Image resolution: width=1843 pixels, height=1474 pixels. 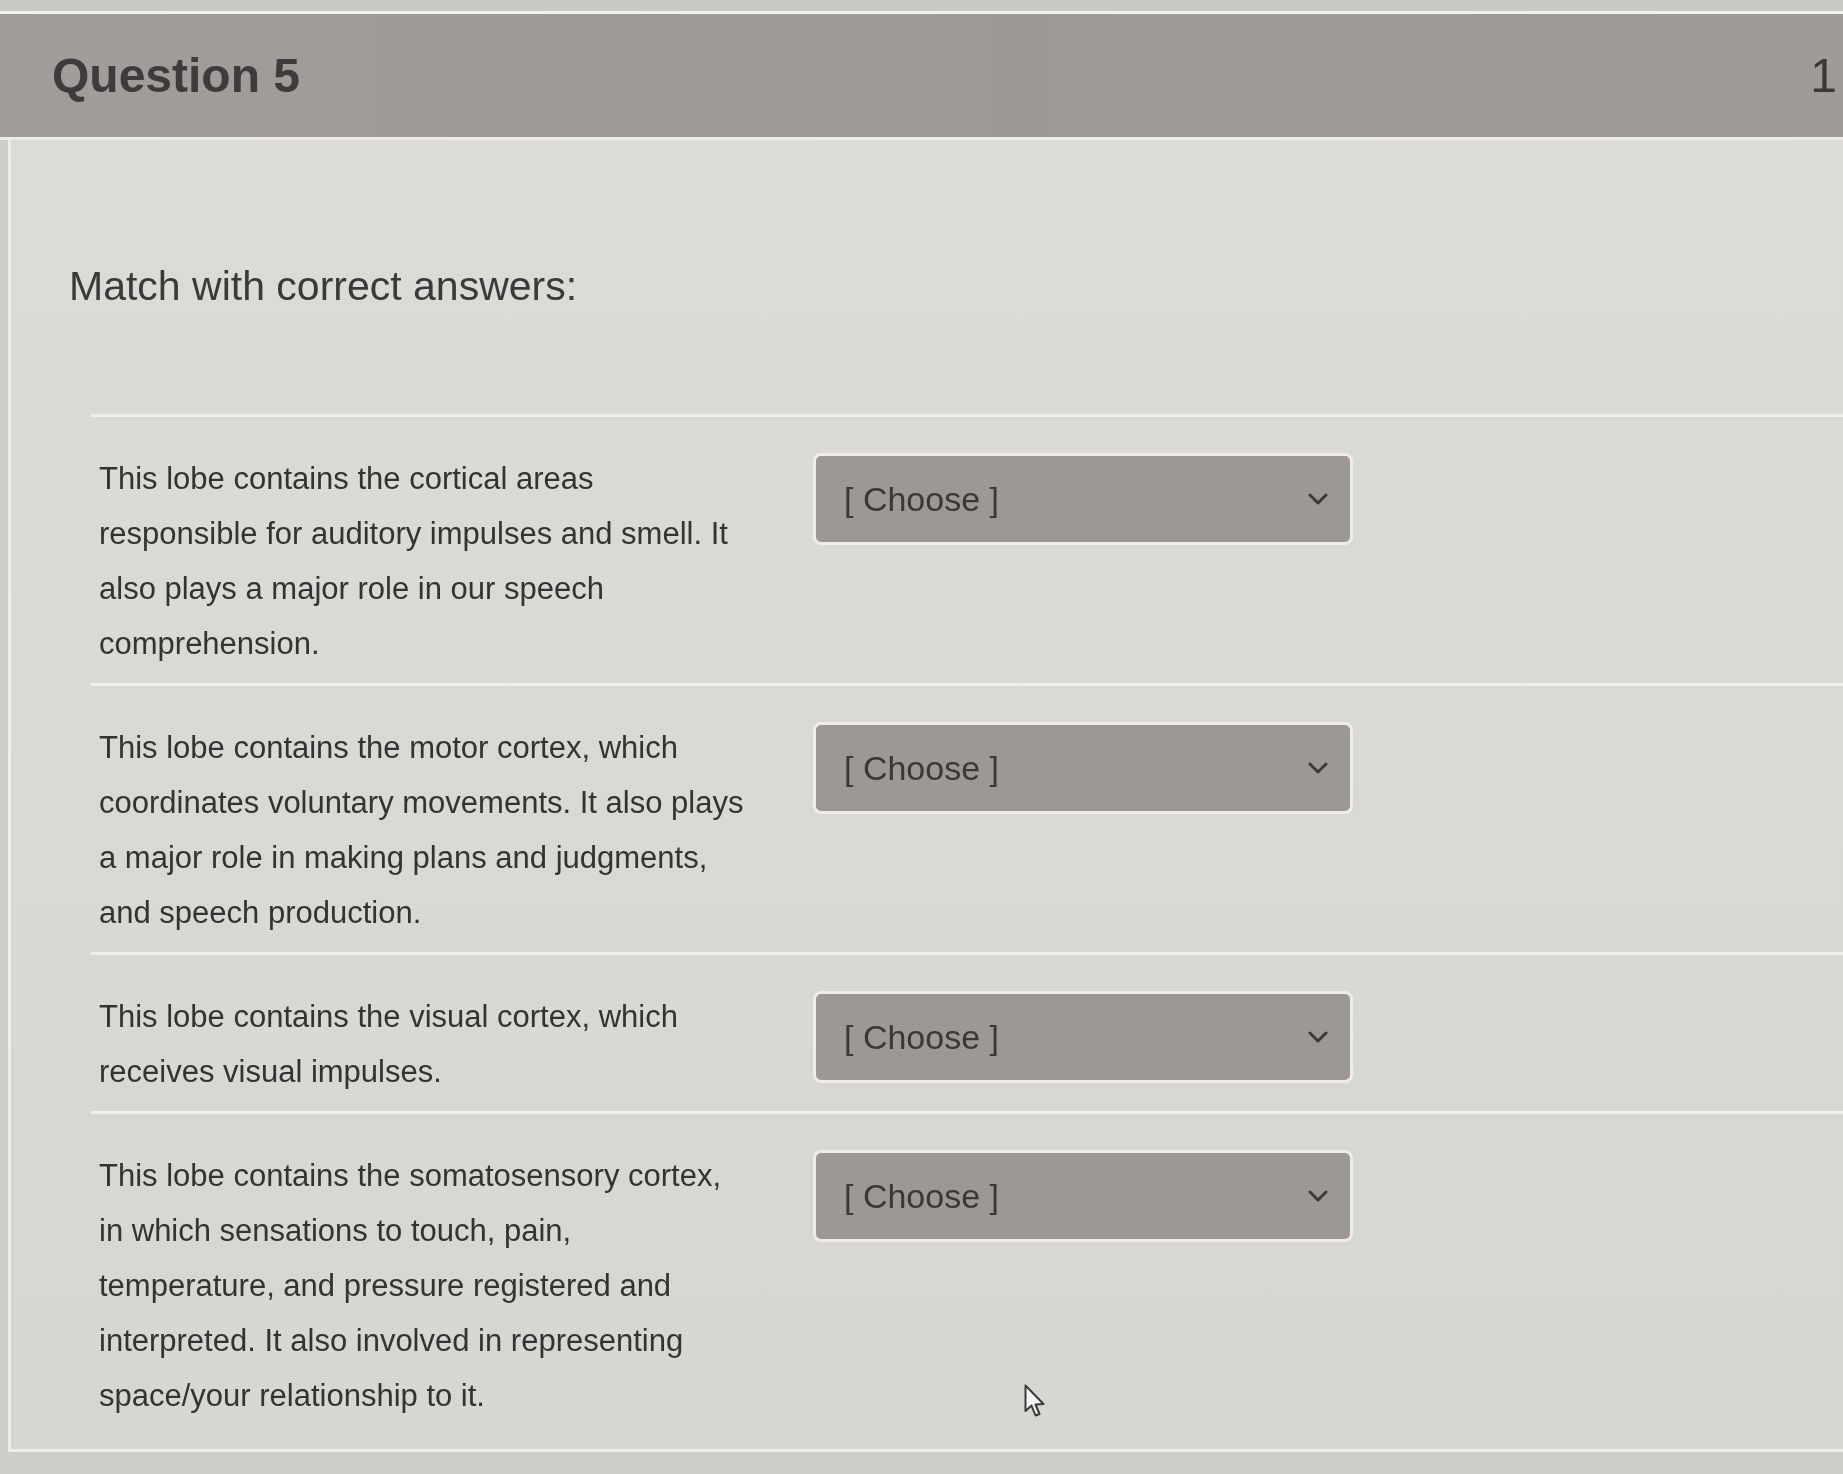 What do you see at coordinates (176, 75) in the screenshot?
I see `question-title: Question 5` at bounding box center [176, 75].